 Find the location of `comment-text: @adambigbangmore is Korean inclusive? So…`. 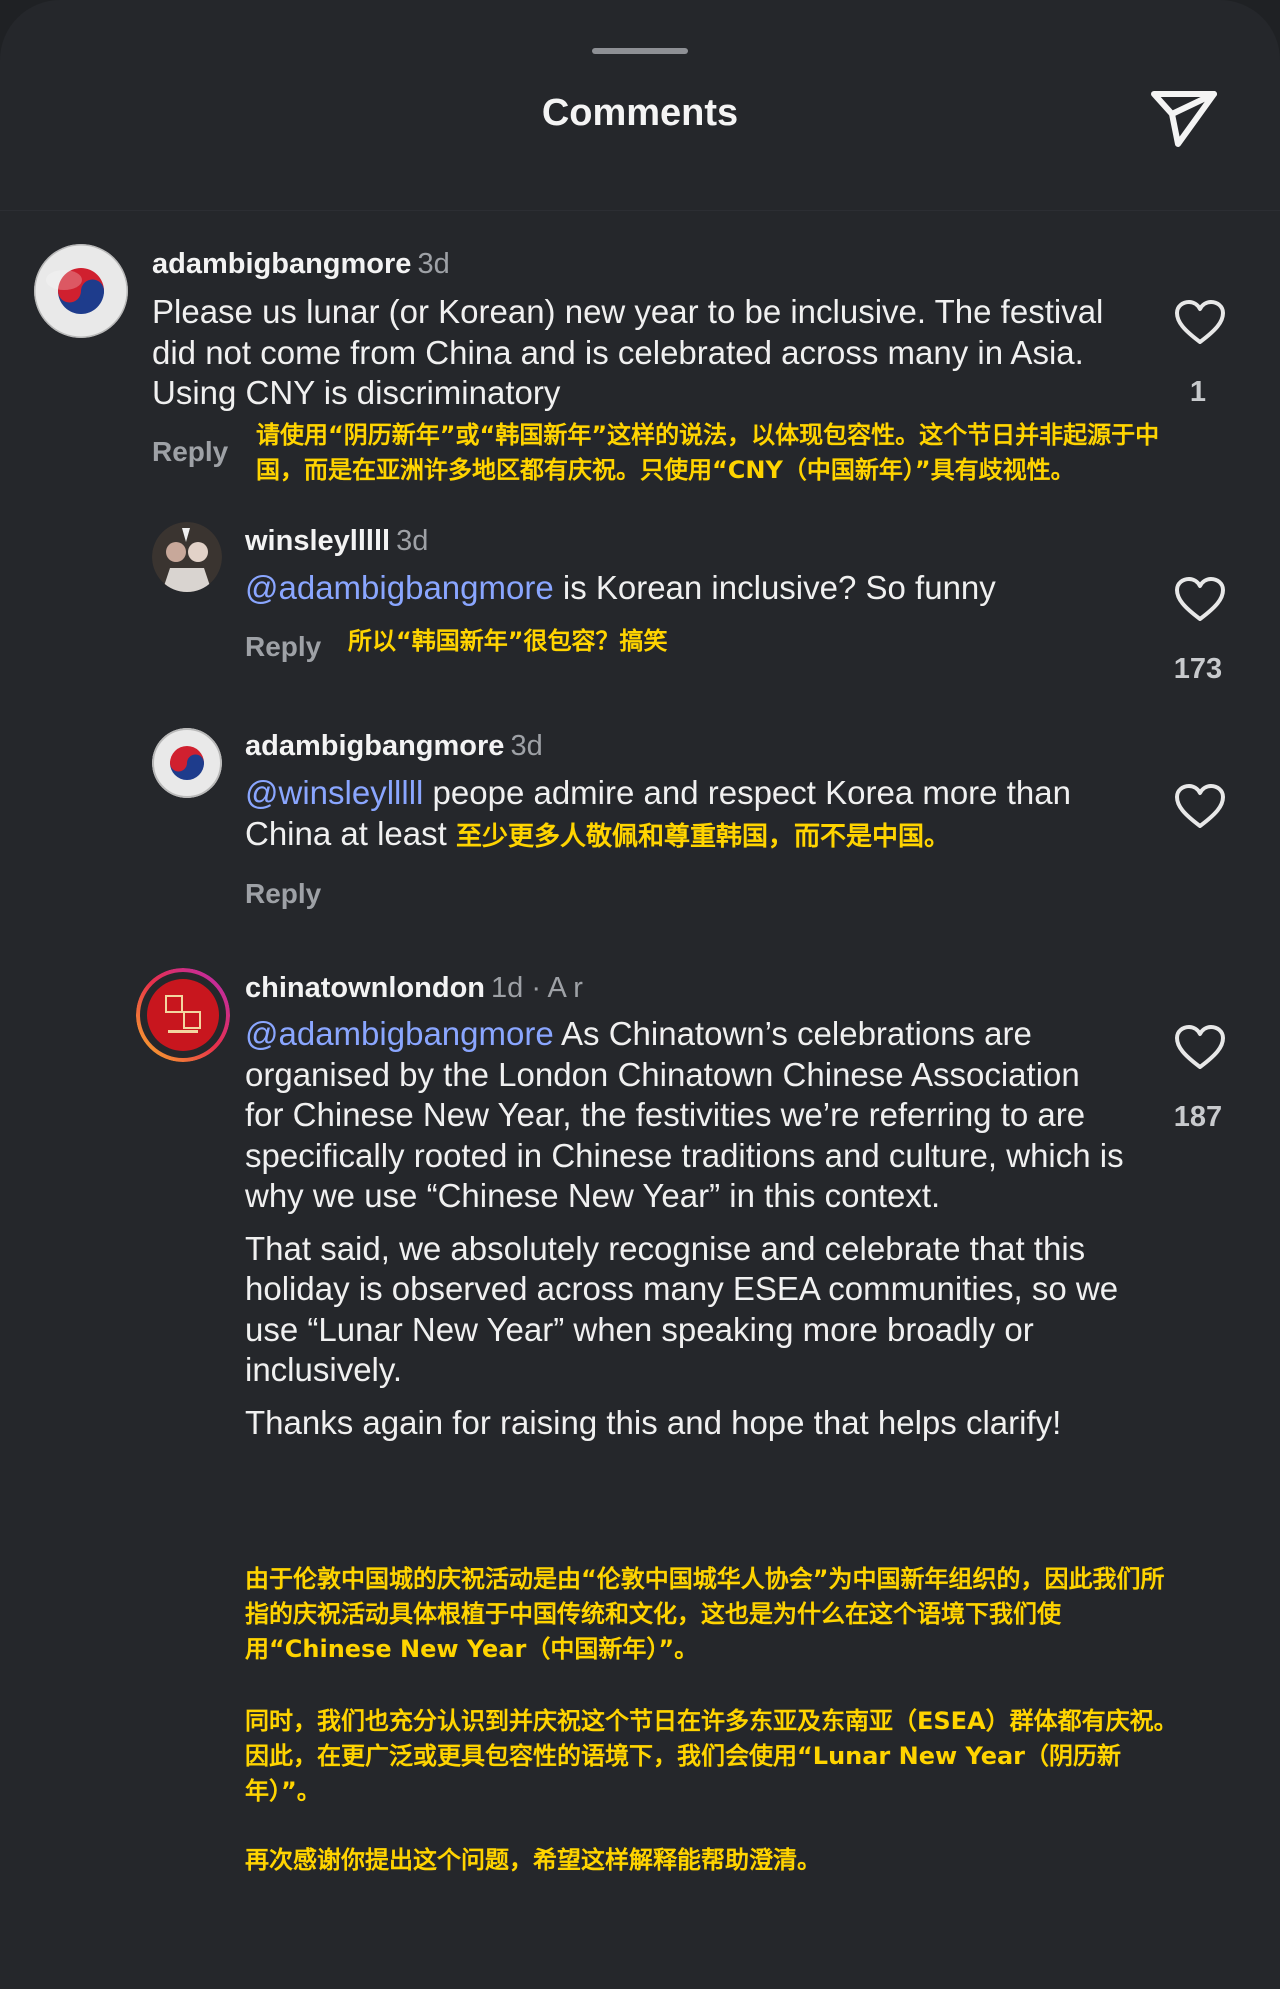

comment-text: @adambigbangmore is Korean inclusive? So… is located at coordinates (620, 587).